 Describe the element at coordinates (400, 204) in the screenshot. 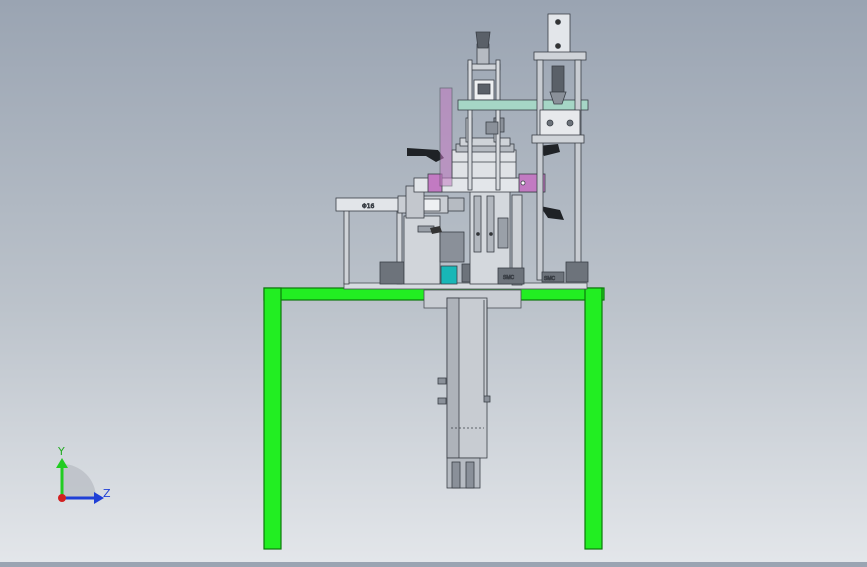

I see `horizontal-cylinder: Φ16` at that location.